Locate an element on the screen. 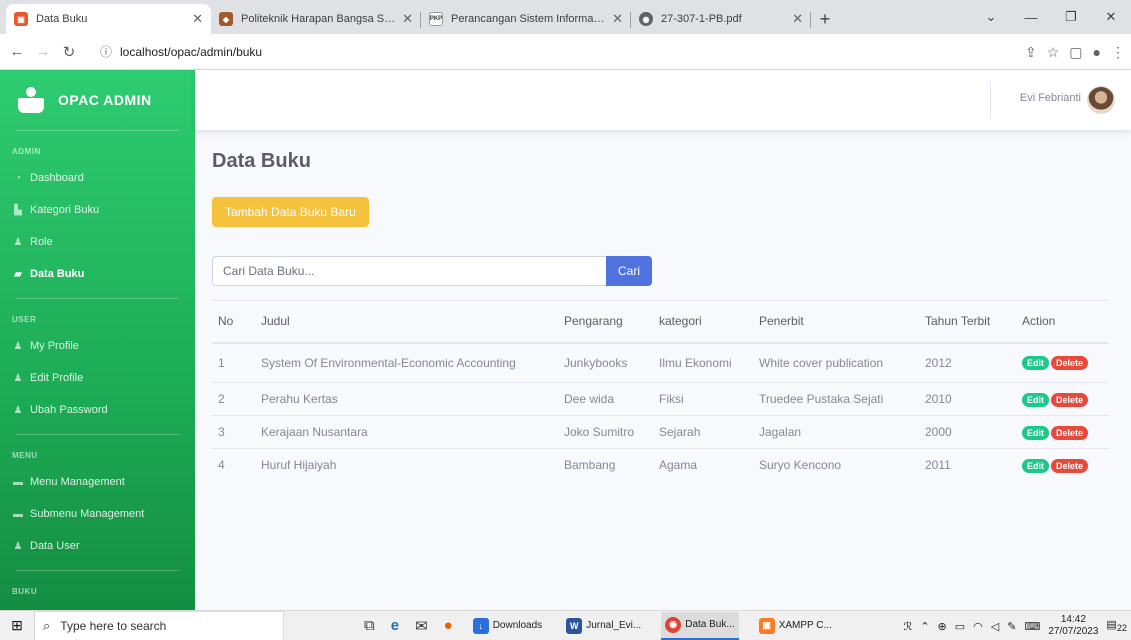 The width and height of the screenshot is (1131, 640). tab-politeknik: ◆ Politeknik Harapan Bangsa Surak ✕ is located at coordinates (316, 19).